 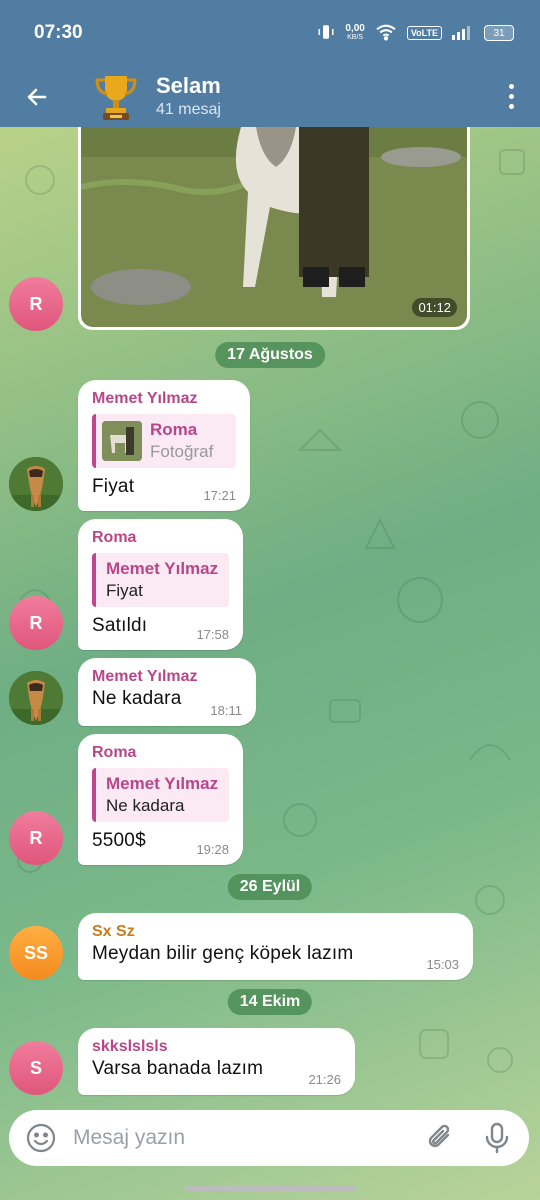 What do you see at coordinates (164, 441) in the screenshot?
I see `reply-quote: Roma Fotoğraf` at bounding box center [164, 441].